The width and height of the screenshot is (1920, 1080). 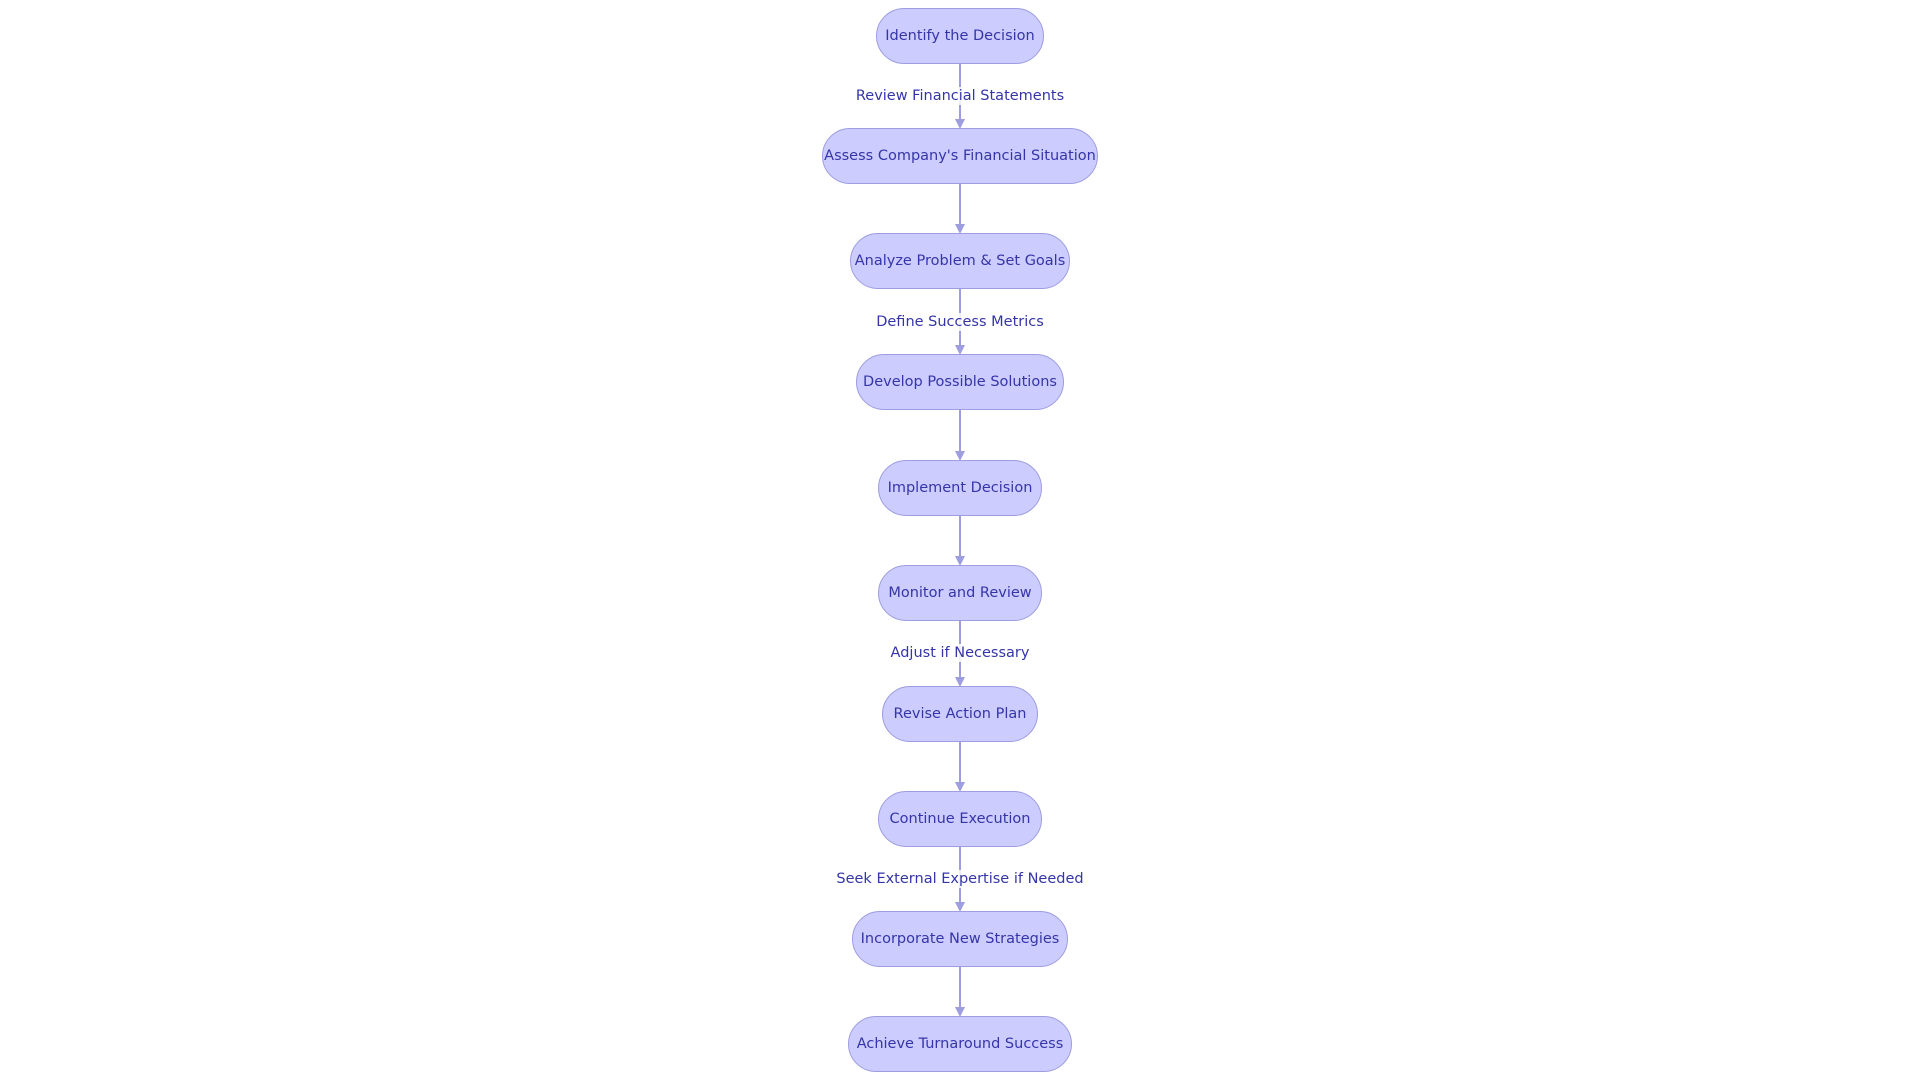 I want to click on node-identify-decision: Identify the Decision, so click(x=960, y=36).